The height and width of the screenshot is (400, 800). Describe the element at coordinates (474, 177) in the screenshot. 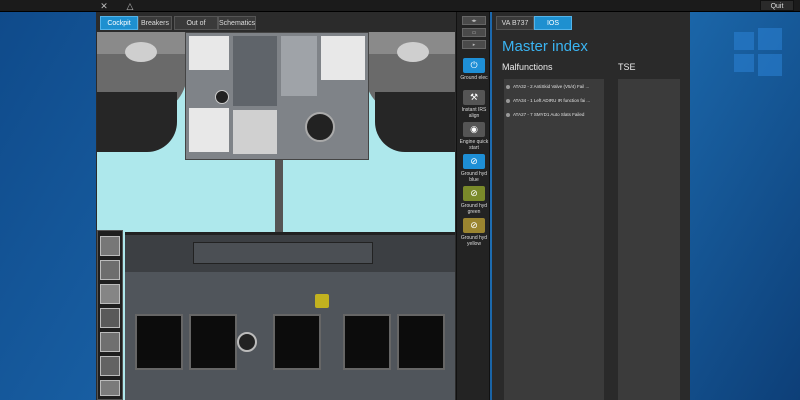

I see `ground-hyd-blue-label: Ground hyd blue` at that location.